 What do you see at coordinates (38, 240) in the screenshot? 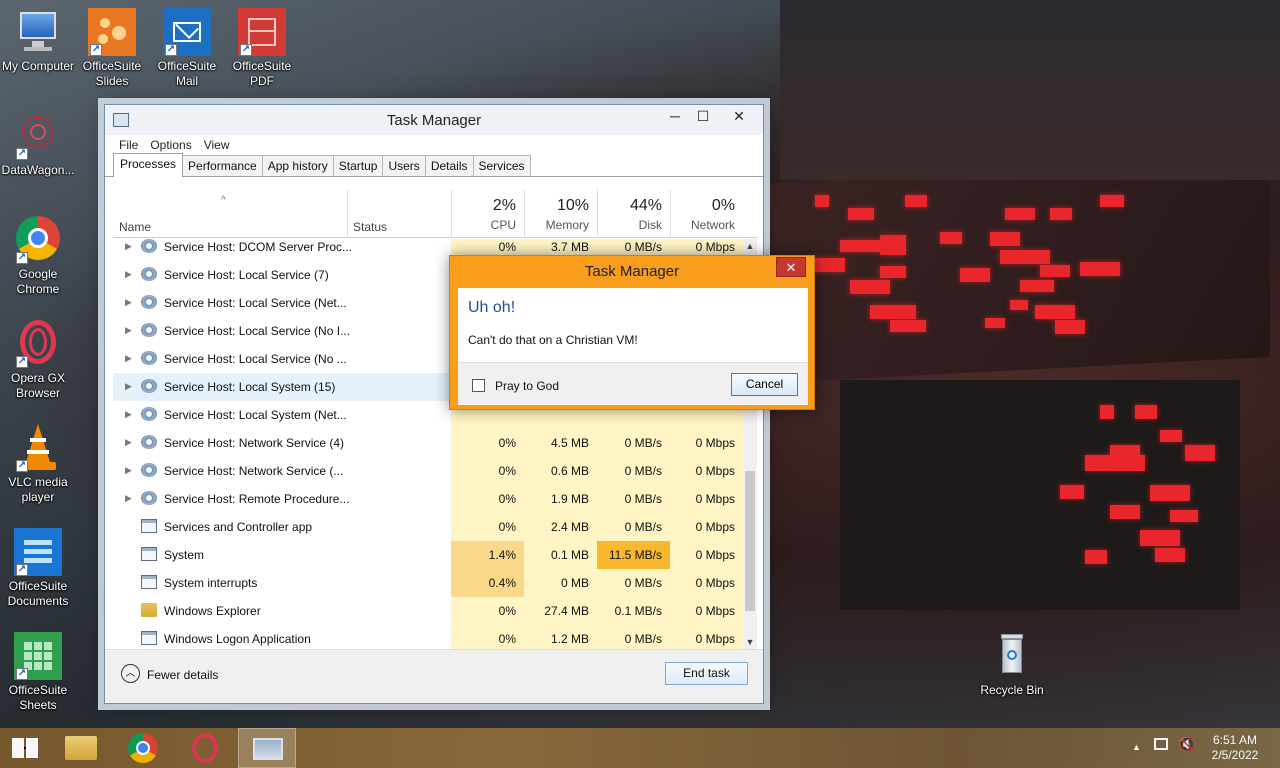
I see `chrome-icon: ↗` at bounding box center [38, 240].